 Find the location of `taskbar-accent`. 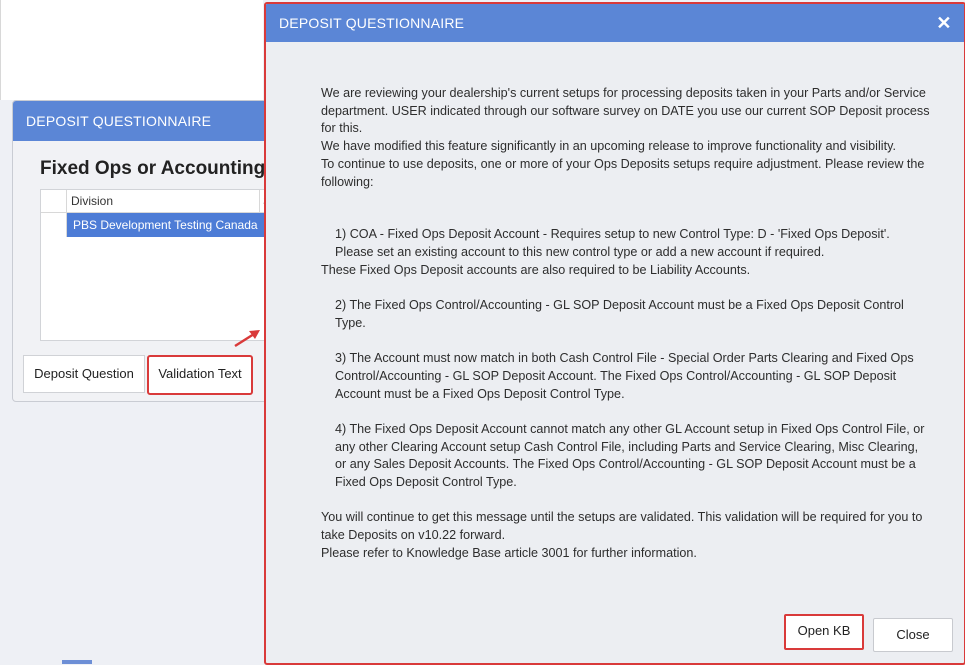

taskbar-accent is located at coordinates (77, 662).